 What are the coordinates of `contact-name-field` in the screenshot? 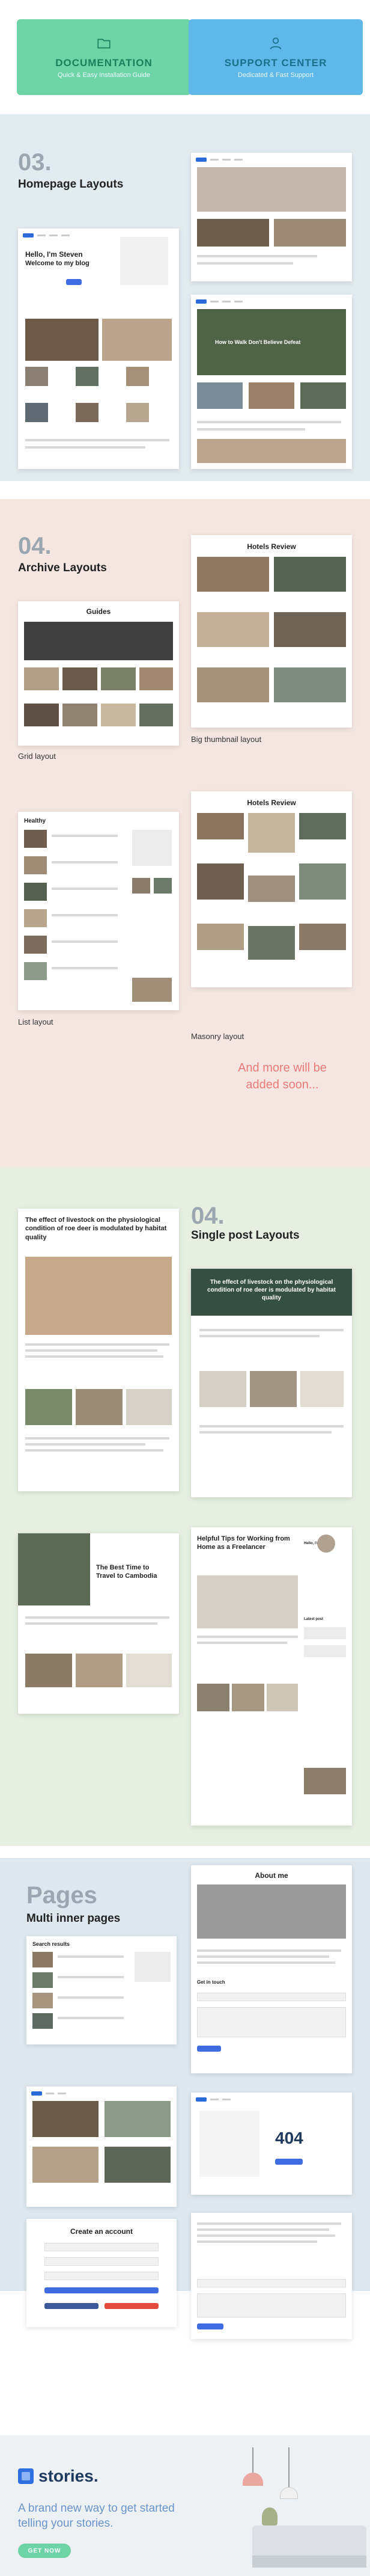 It's located at (271, 1997).